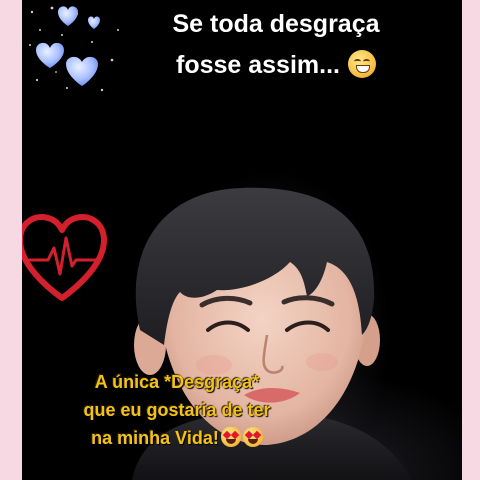  Describe the element at coordinates (74, 49) in the screenshot. I see `sparkling-hearts-decoration` at that location.